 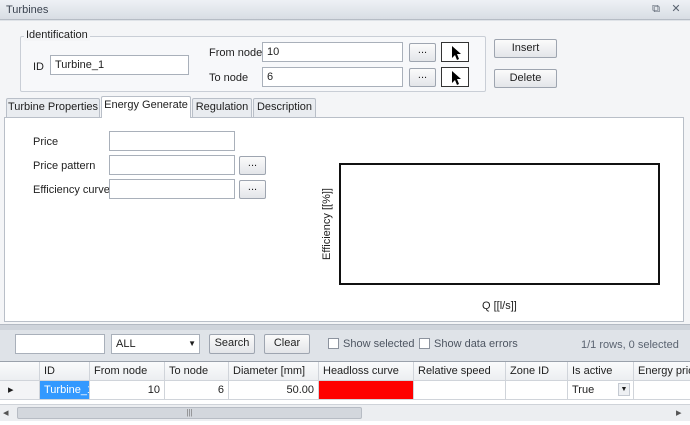 What do you see at coordinates (20, 390) in the screenshot?
I see `row-marker-icon: ▸` at bounding box center [20, 390].